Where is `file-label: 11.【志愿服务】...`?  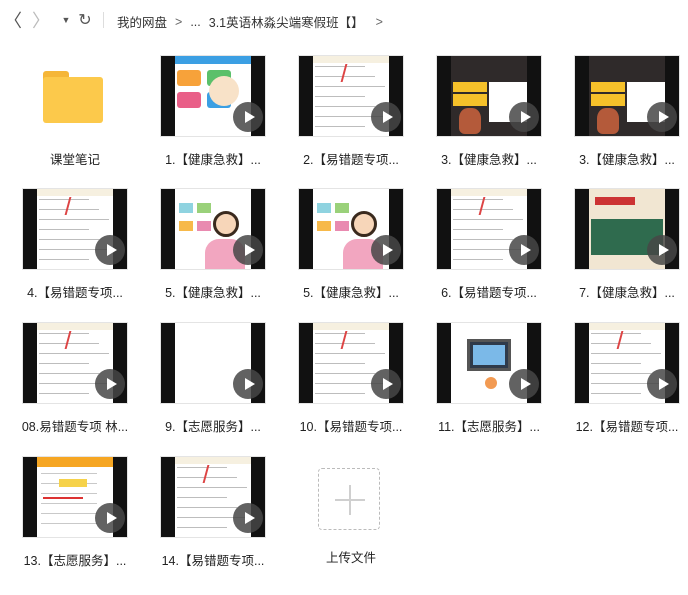 file-label: 11.【志愿服务】... is located at coordinates (489, 427).